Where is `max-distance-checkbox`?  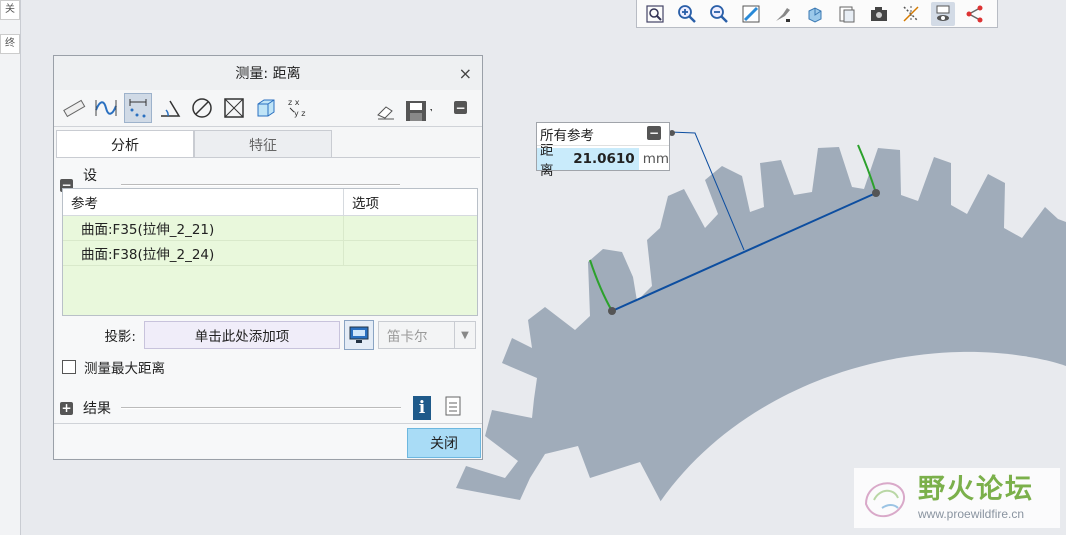
max-distance-checkbox is located at coordinates (69, 367).